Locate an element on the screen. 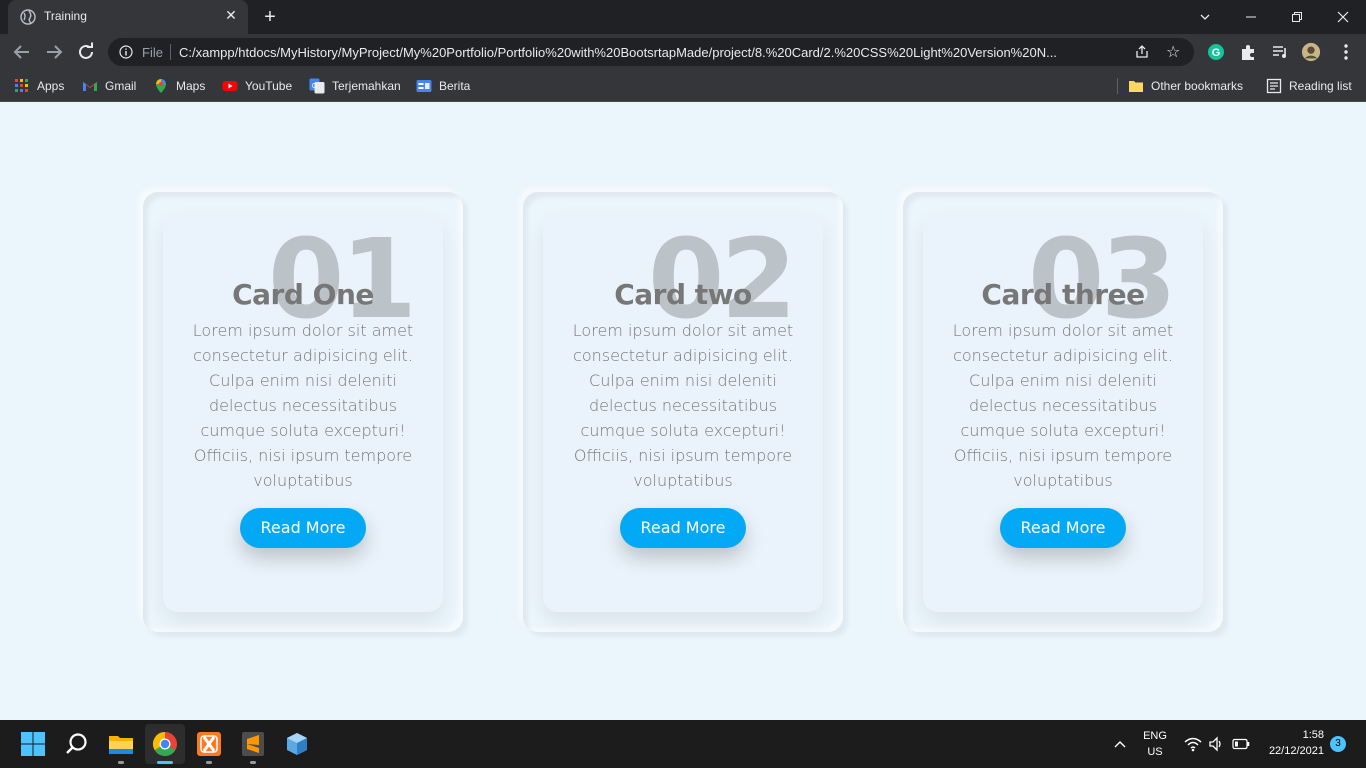 This screenshot has width=1366, height=768. bookmarks-divider is located at coordinates (1117, 86).